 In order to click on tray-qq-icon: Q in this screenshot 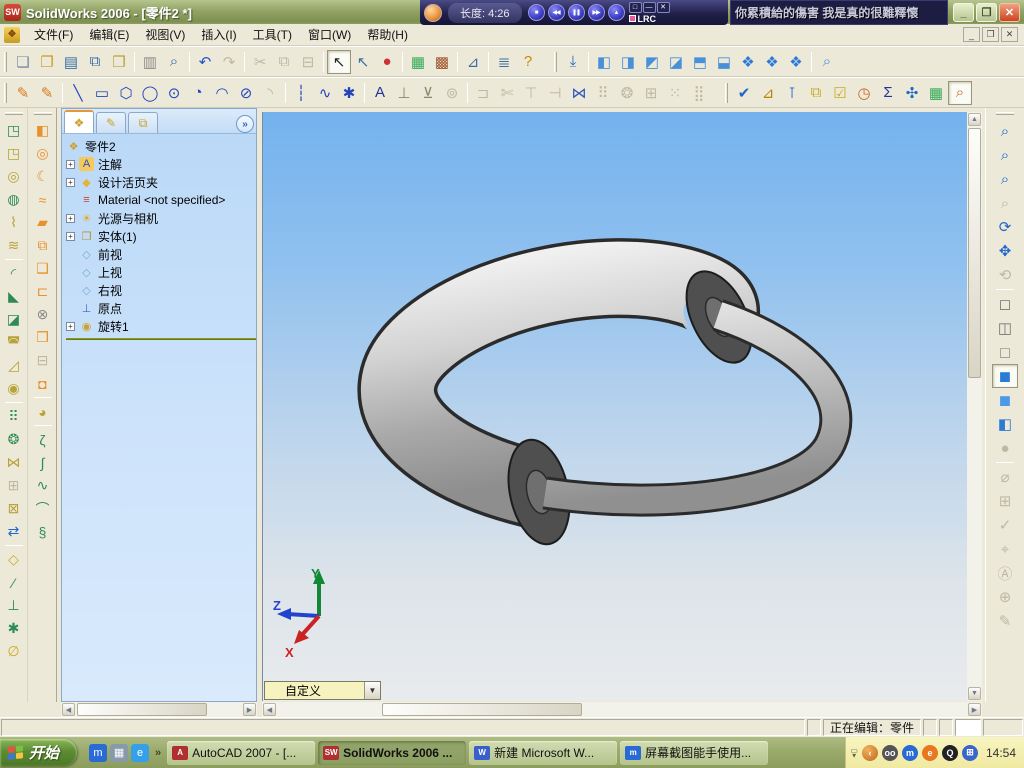, I will do `click(949, 752)`.